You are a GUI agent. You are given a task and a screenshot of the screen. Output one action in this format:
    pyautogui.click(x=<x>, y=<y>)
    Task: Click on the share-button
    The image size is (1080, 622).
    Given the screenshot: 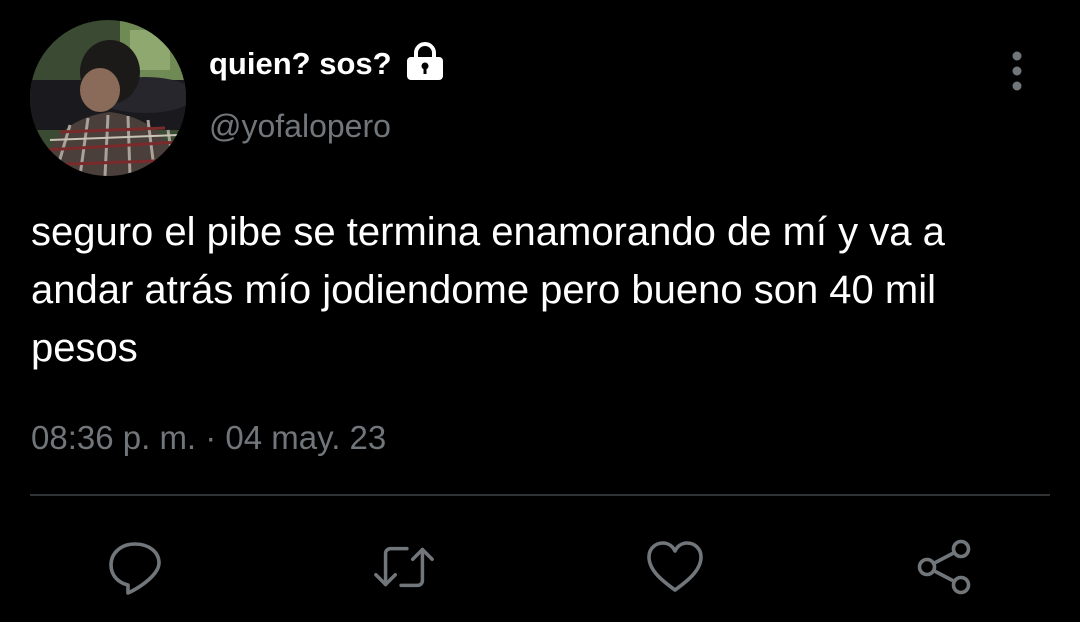 What is the action you would take?
    pyautogui.click(x=944, y=567)
    